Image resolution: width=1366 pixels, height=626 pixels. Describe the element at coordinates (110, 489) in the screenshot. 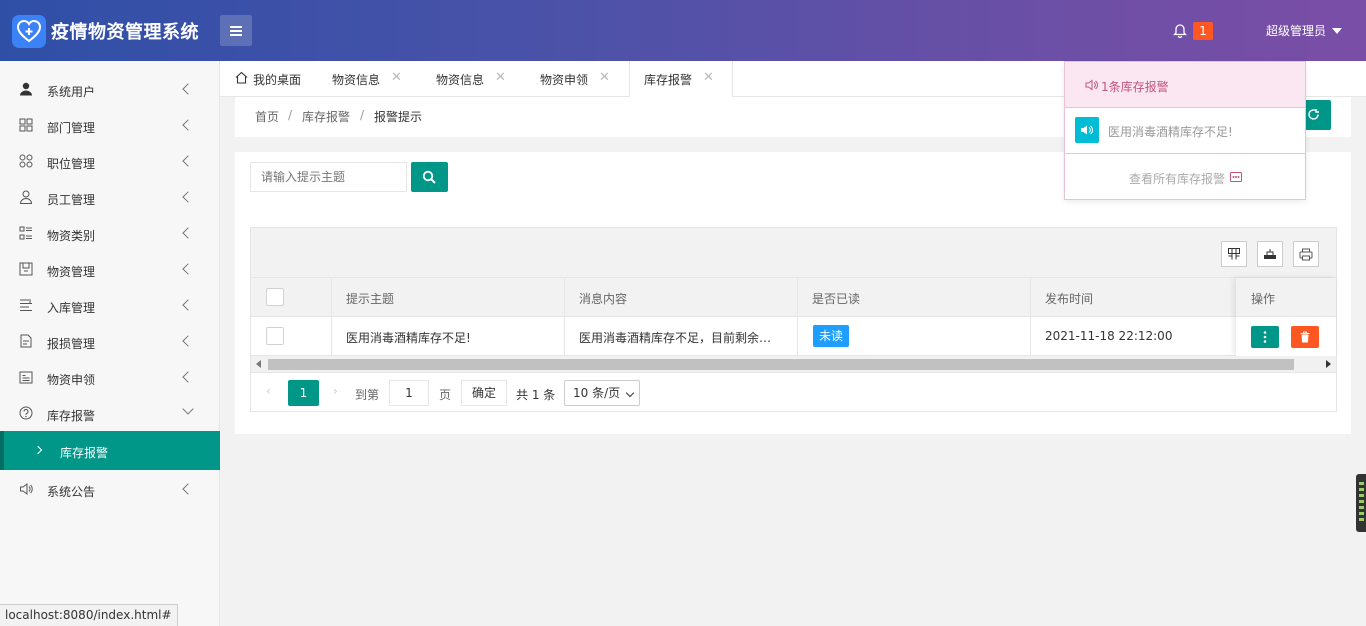

I see `sidebar-item-announcements: 系统公告` at that location.